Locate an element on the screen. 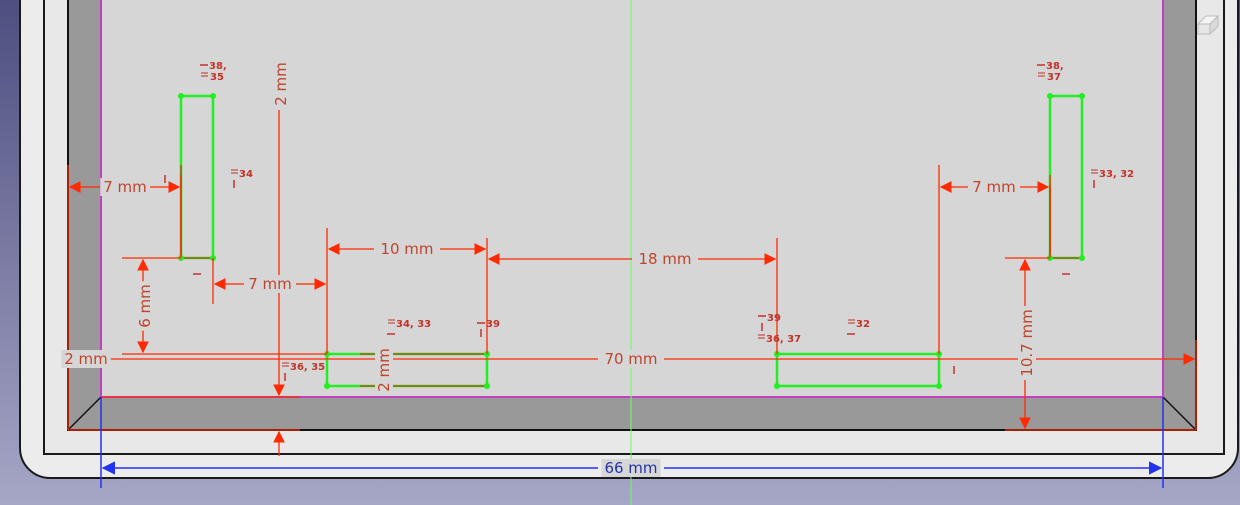 The height and width of the screenshot is (505, 1240). dim-right-slot-offset: 7 mm is located at coordinates (994, 187).